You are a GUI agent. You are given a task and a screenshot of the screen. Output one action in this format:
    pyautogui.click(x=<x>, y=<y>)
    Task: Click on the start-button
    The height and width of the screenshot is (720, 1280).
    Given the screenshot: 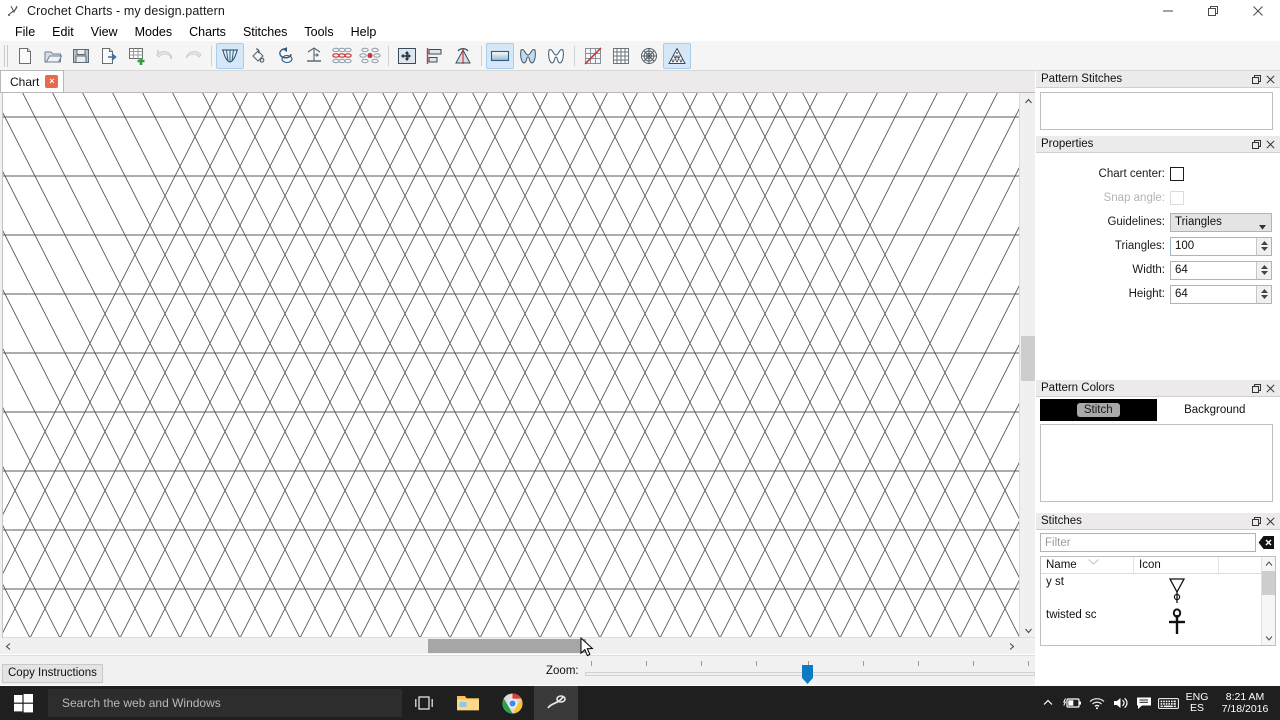 What is the action you would take?
    pyautogui.click(x=23, y=703)
    